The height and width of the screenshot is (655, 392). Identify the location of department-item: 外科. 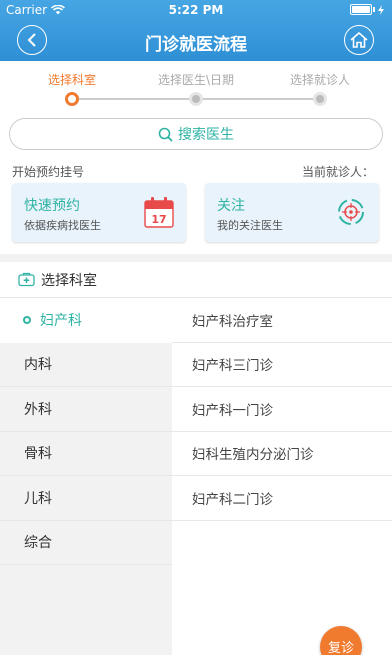
(86, 409).